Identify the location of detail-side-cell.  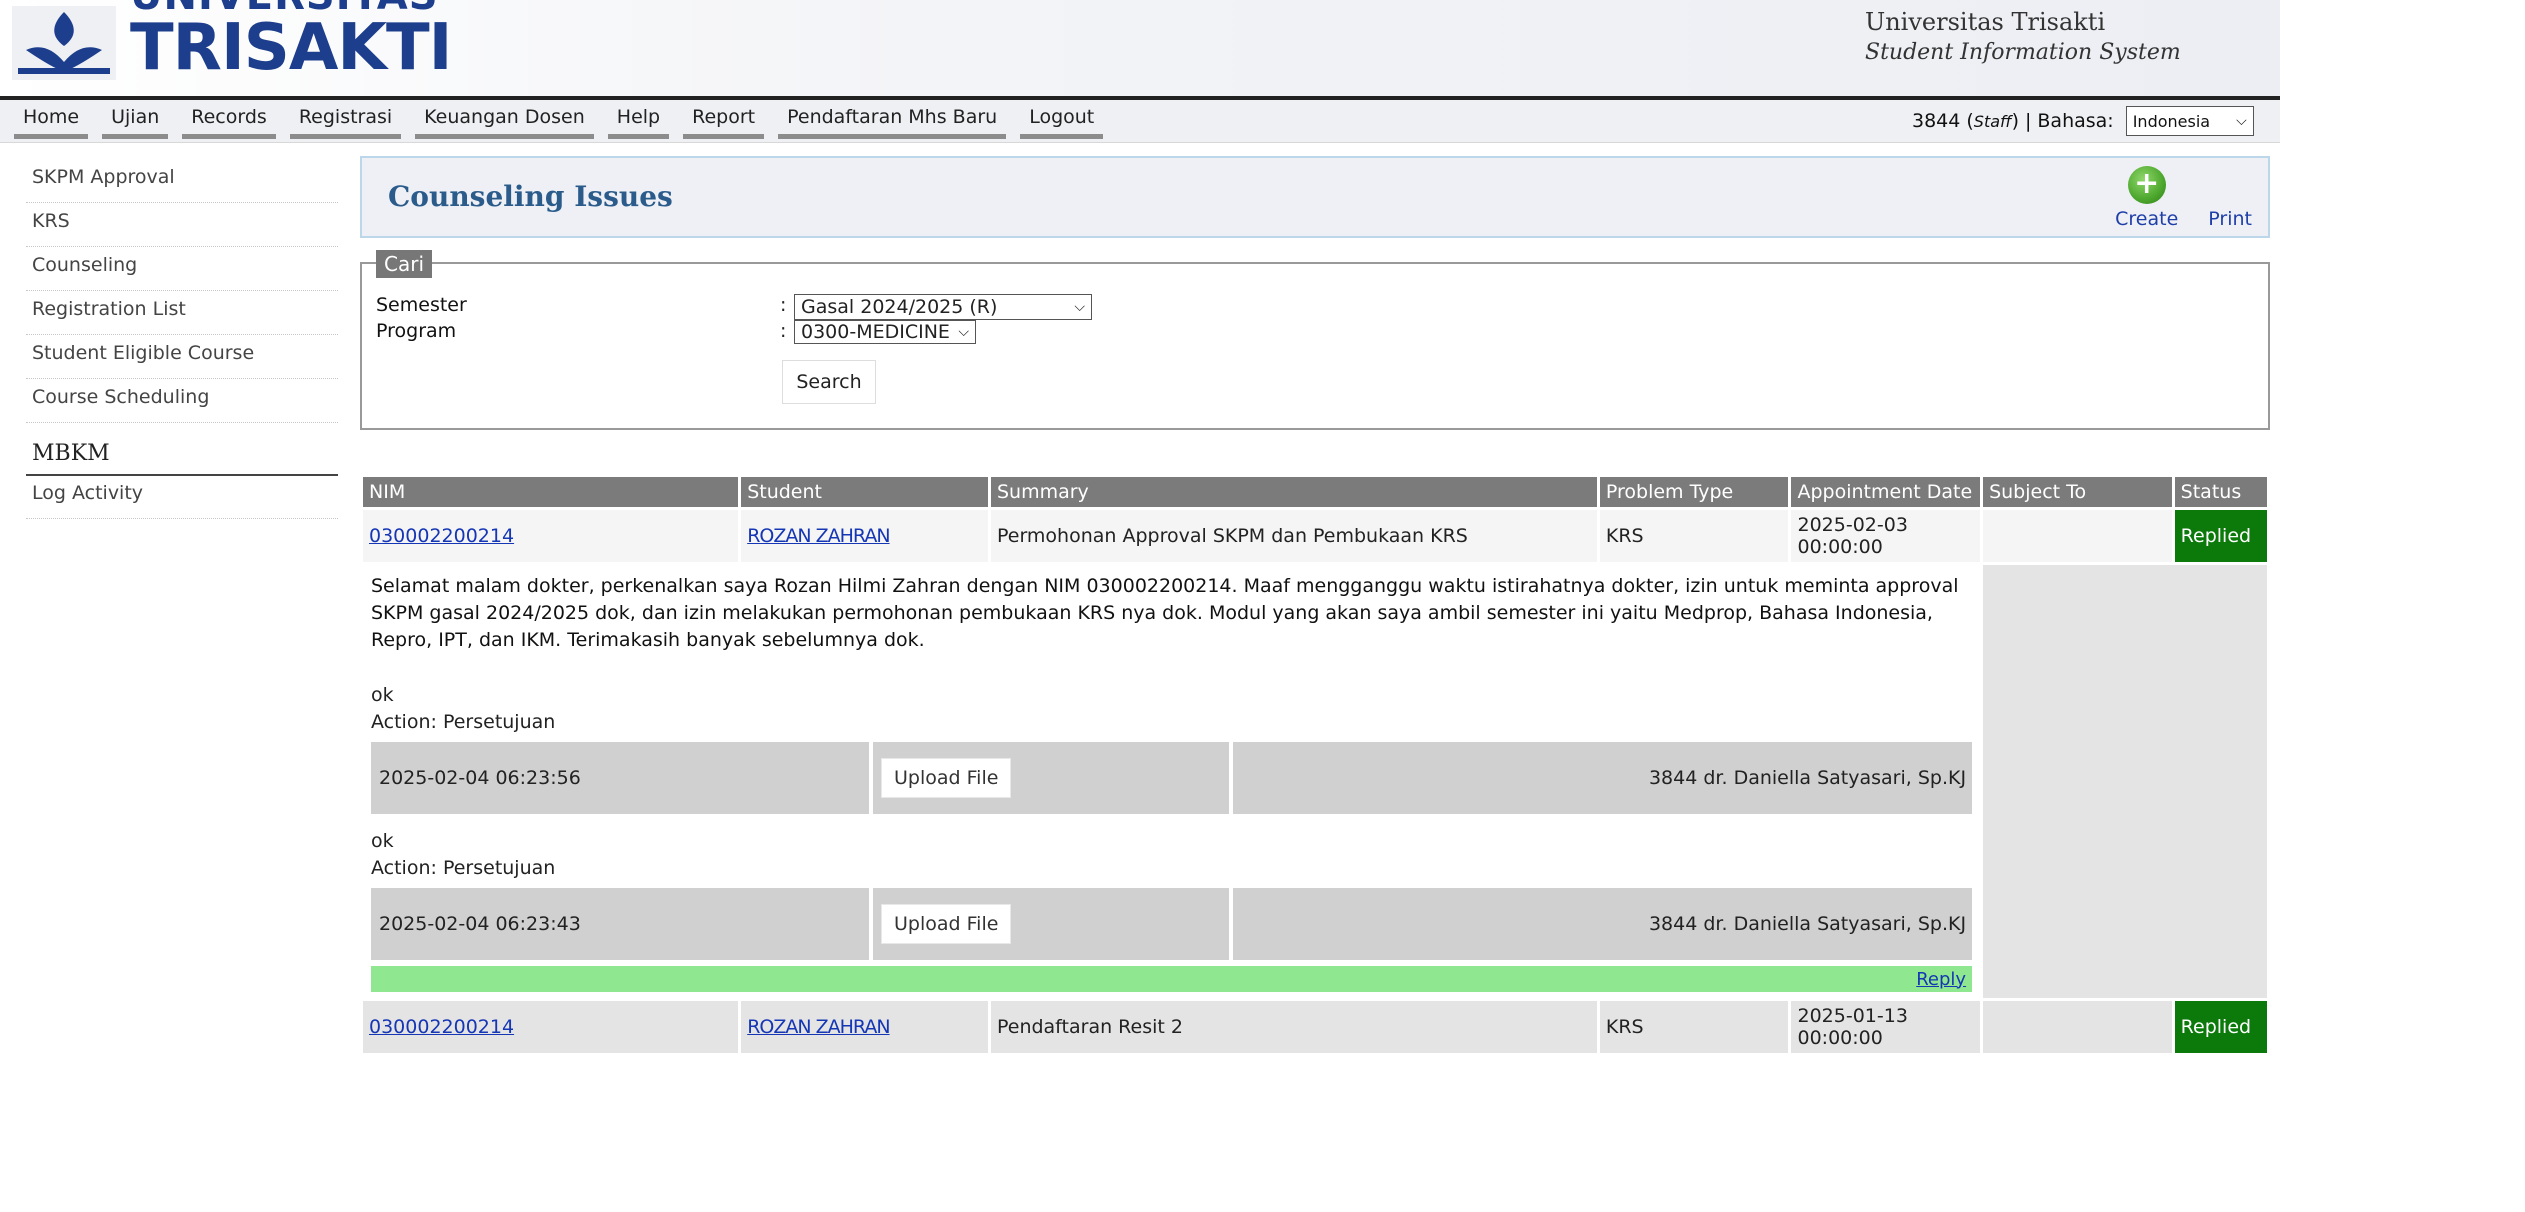
(2125, 781).